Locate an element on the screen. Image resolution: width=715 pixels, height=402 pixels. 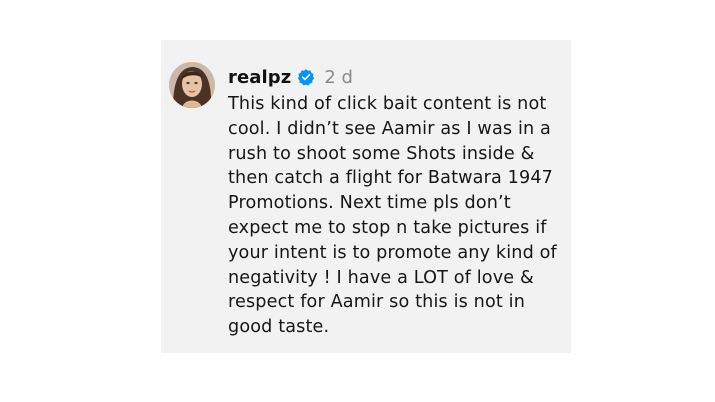
comment-line: your intent is to promote any kind of is located at coordinates (392, 252).